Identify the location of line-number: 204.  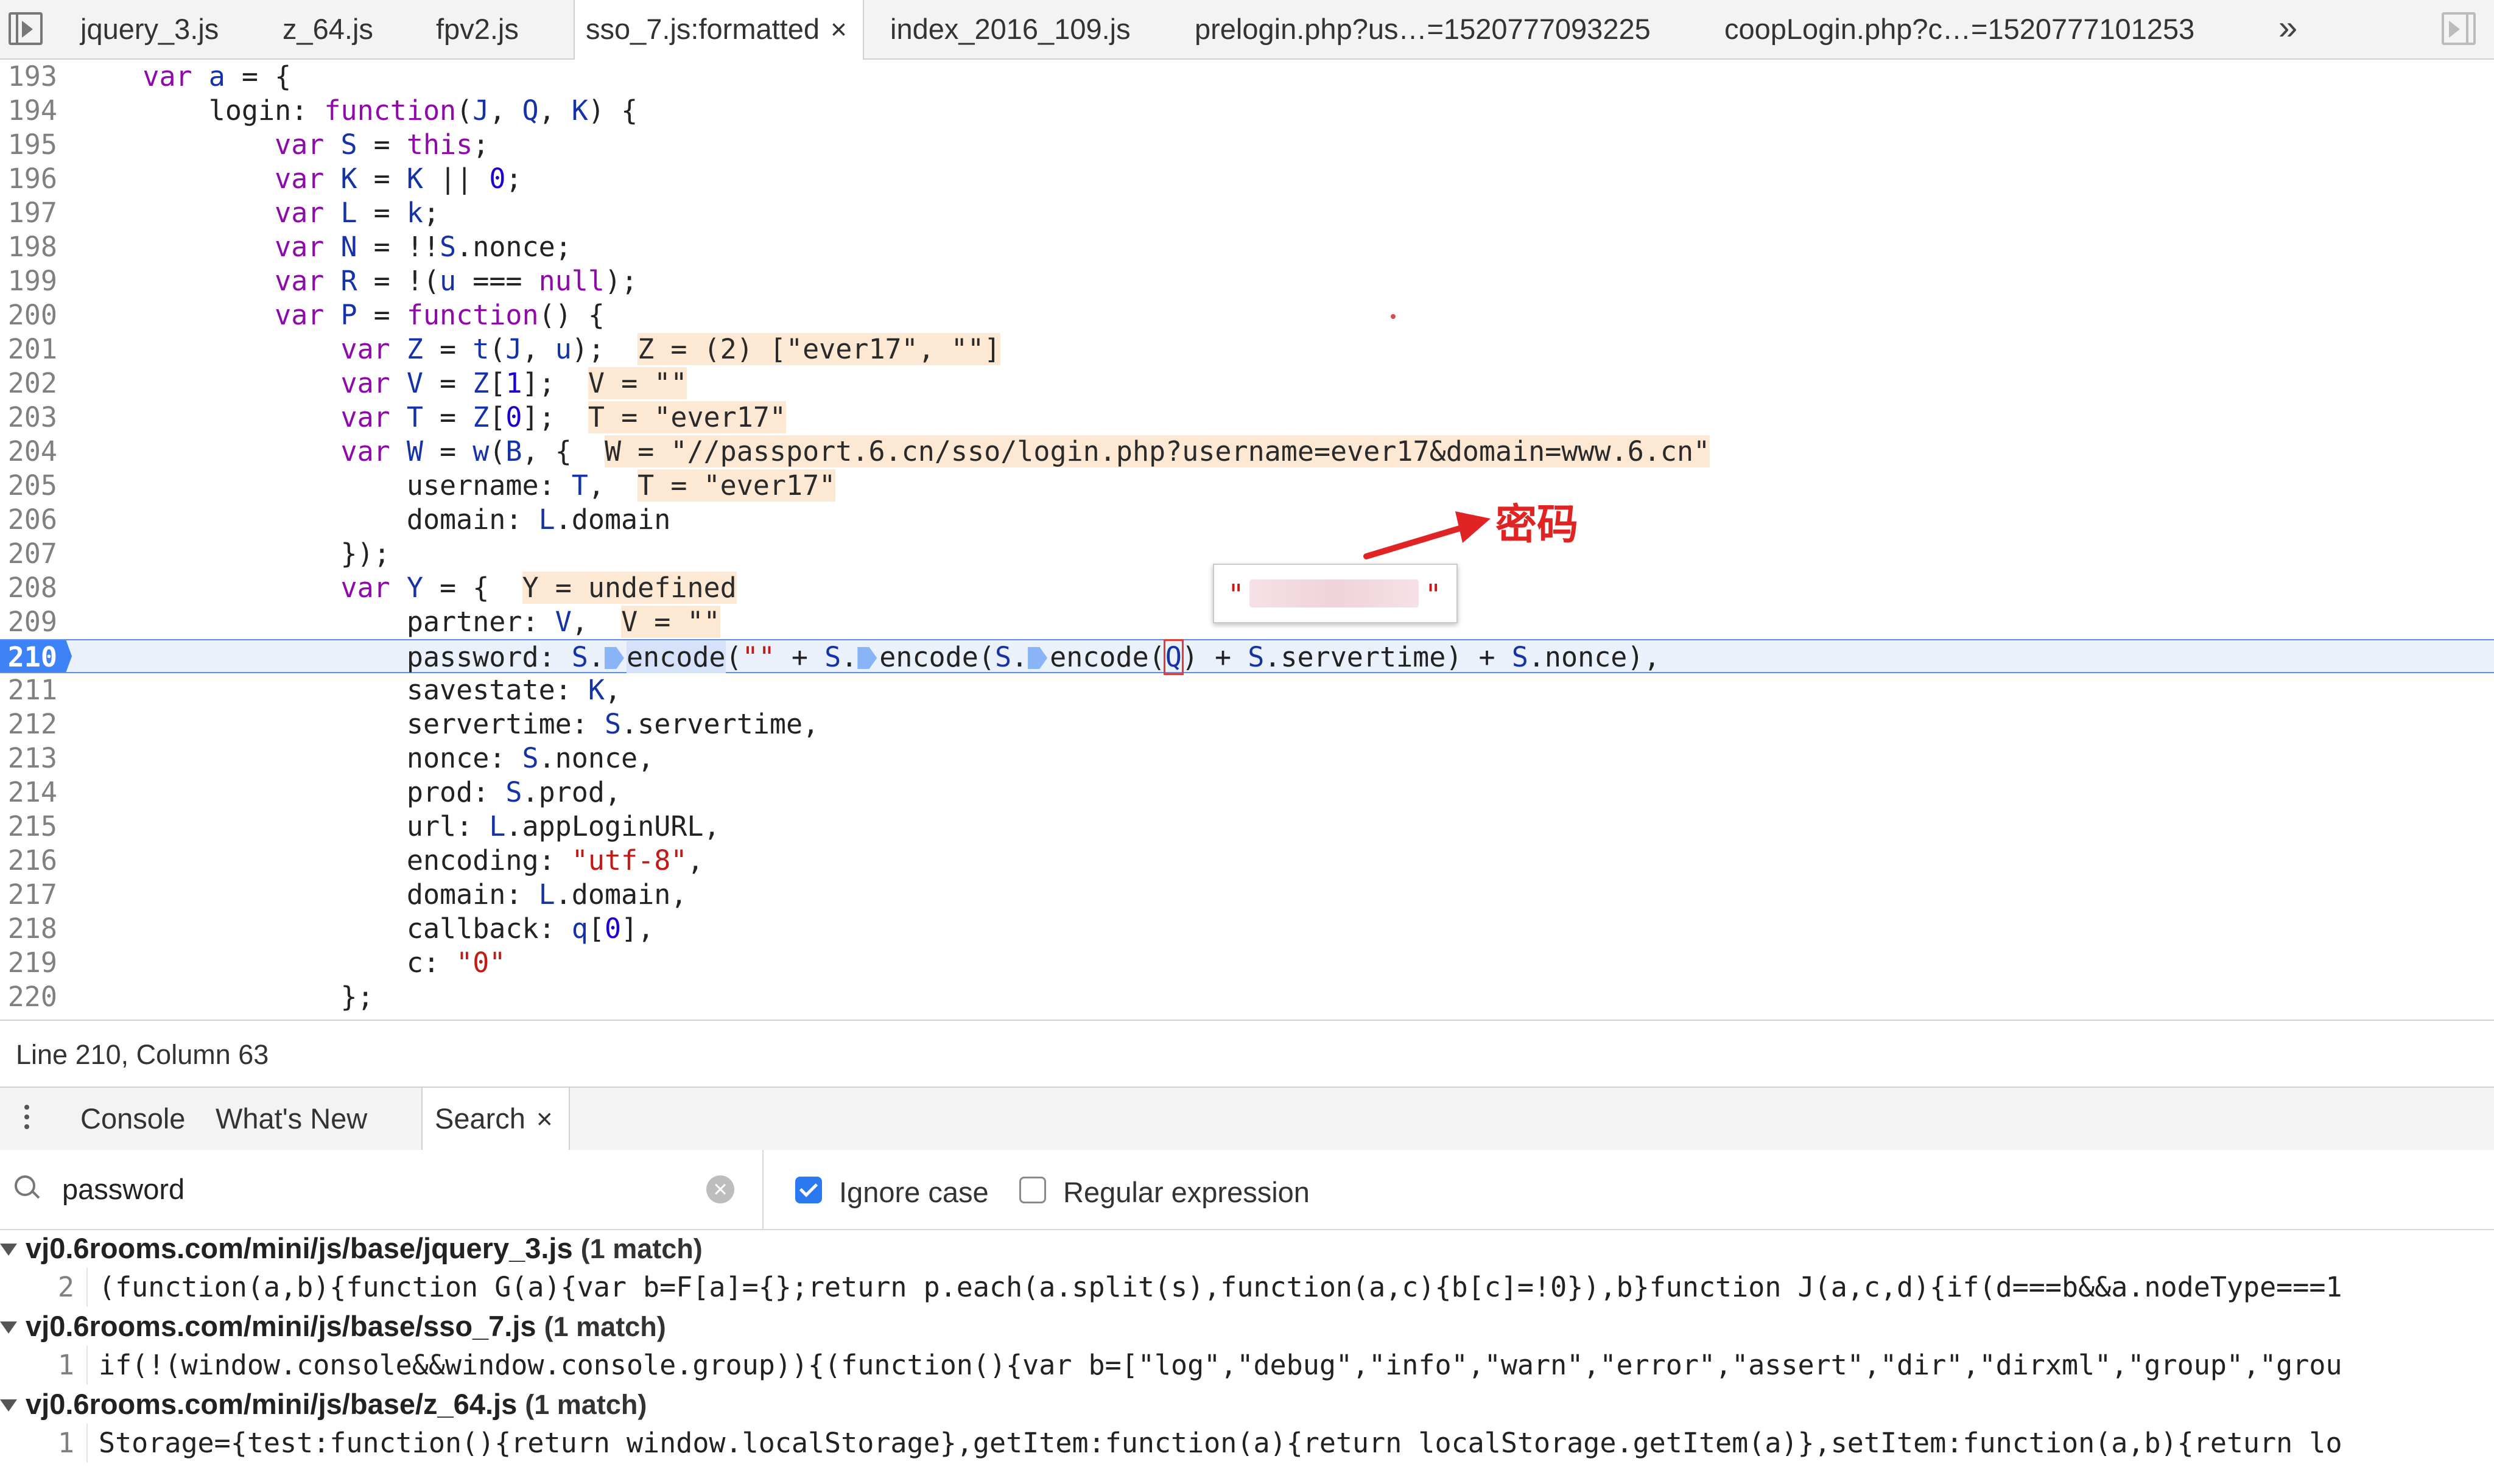
(28, 452).